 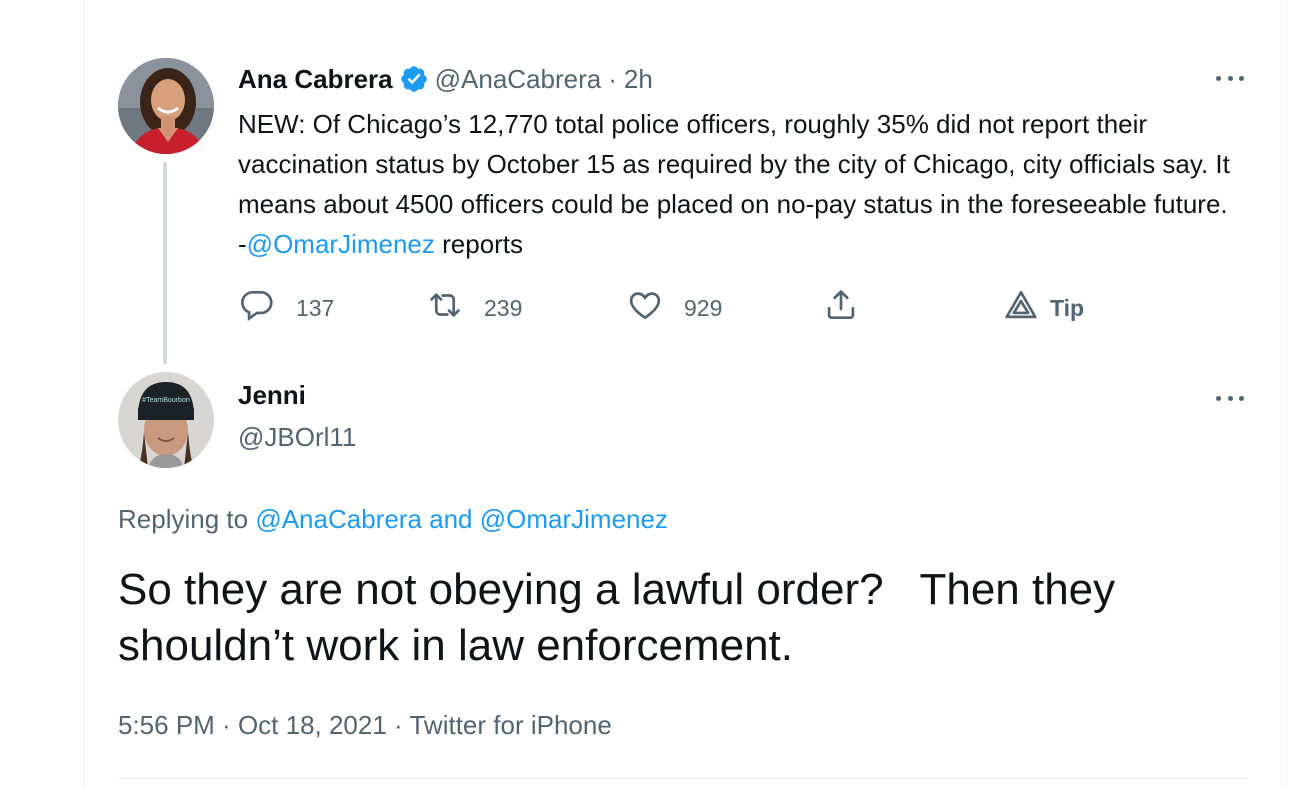 I want to click on tweet-action-bar: 137 239 929 Tip, so click(x=688, y=308).